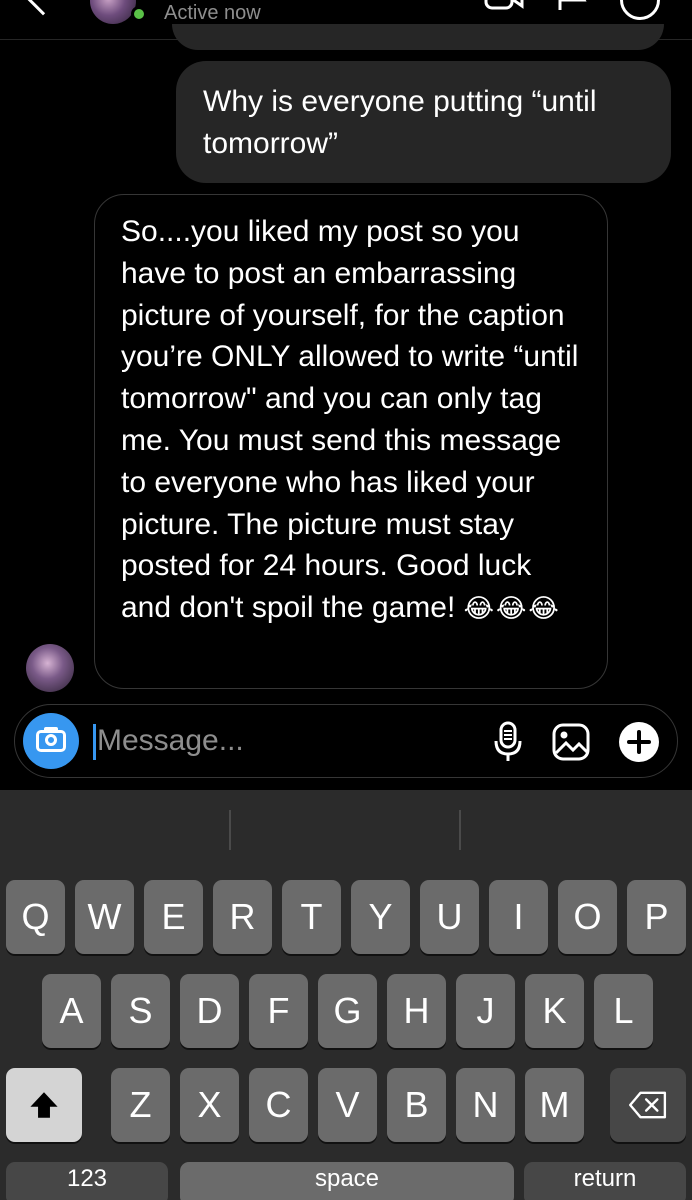  What do you see at coordinates (140, 1011) in the screenshot?
I see `key-s: S` at bounding box center [140, 1011].